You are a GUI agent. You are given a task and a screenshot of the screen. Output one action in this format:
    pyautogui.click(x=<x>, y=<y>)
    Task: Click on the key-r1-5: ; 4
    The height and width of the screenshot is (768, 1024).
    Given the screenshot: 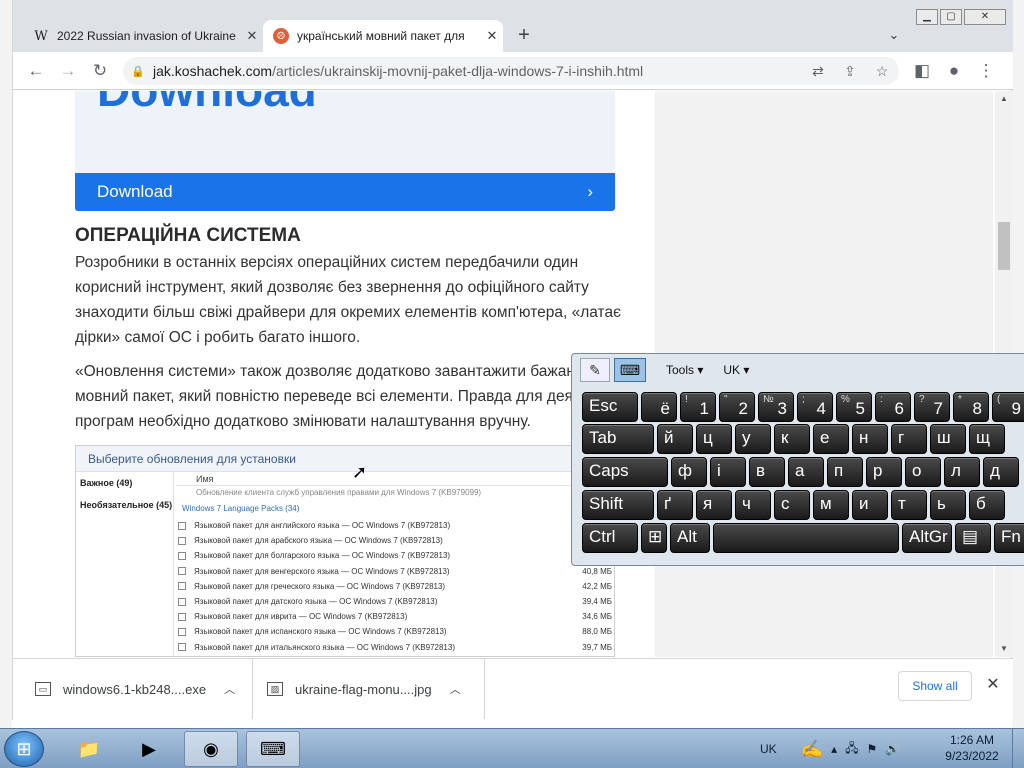 What is the action you would take?
    pyautogui.click(x=815, y=407)
    